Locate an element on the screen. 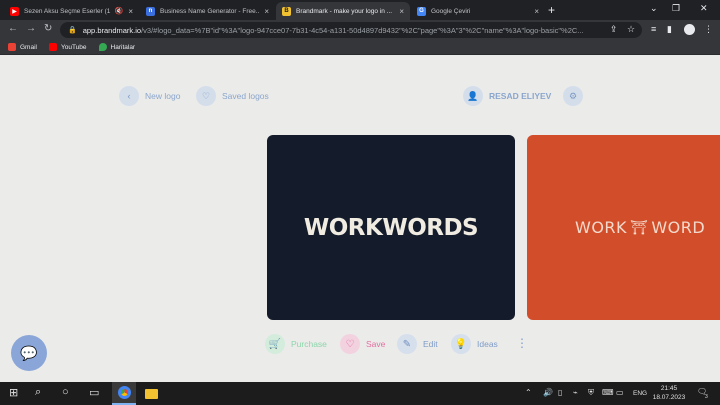  lock-icon: 🔒 is located at coordinates (72, 30).